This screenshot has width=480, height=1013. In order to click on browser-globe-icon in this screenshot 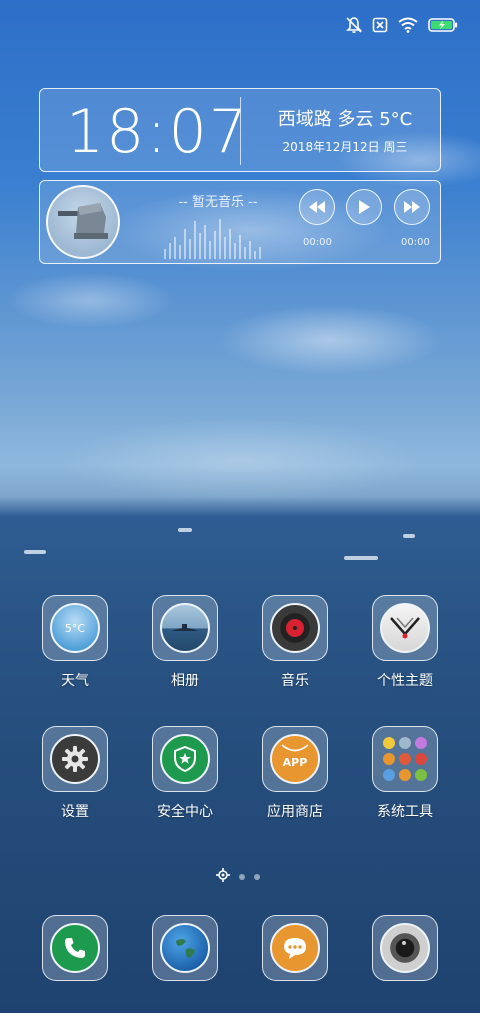, I will do `click(185, 948)`.